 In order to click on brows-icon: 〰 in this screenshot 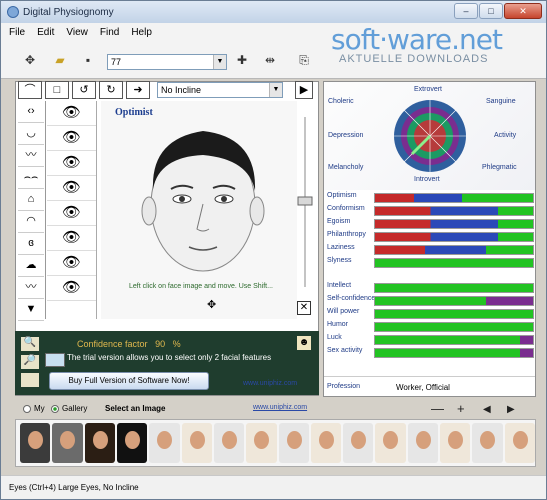, I will do `click(31, 156)`.